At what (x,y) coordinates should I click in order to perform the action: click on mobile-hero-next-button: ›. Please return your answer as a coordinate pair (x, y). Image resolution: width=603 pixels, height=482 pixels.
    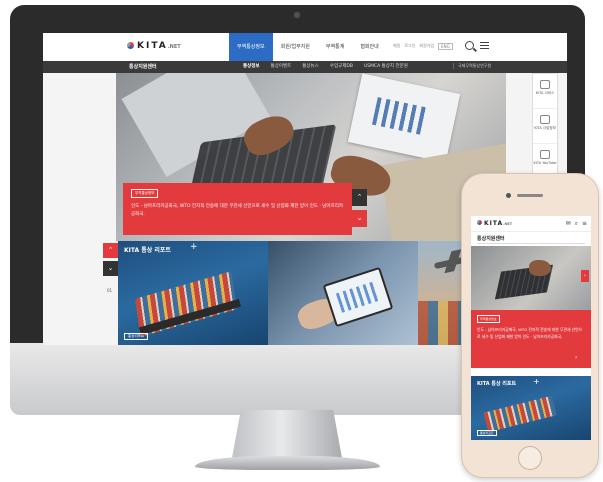
    Looking at the image, I should click on (585, 276).